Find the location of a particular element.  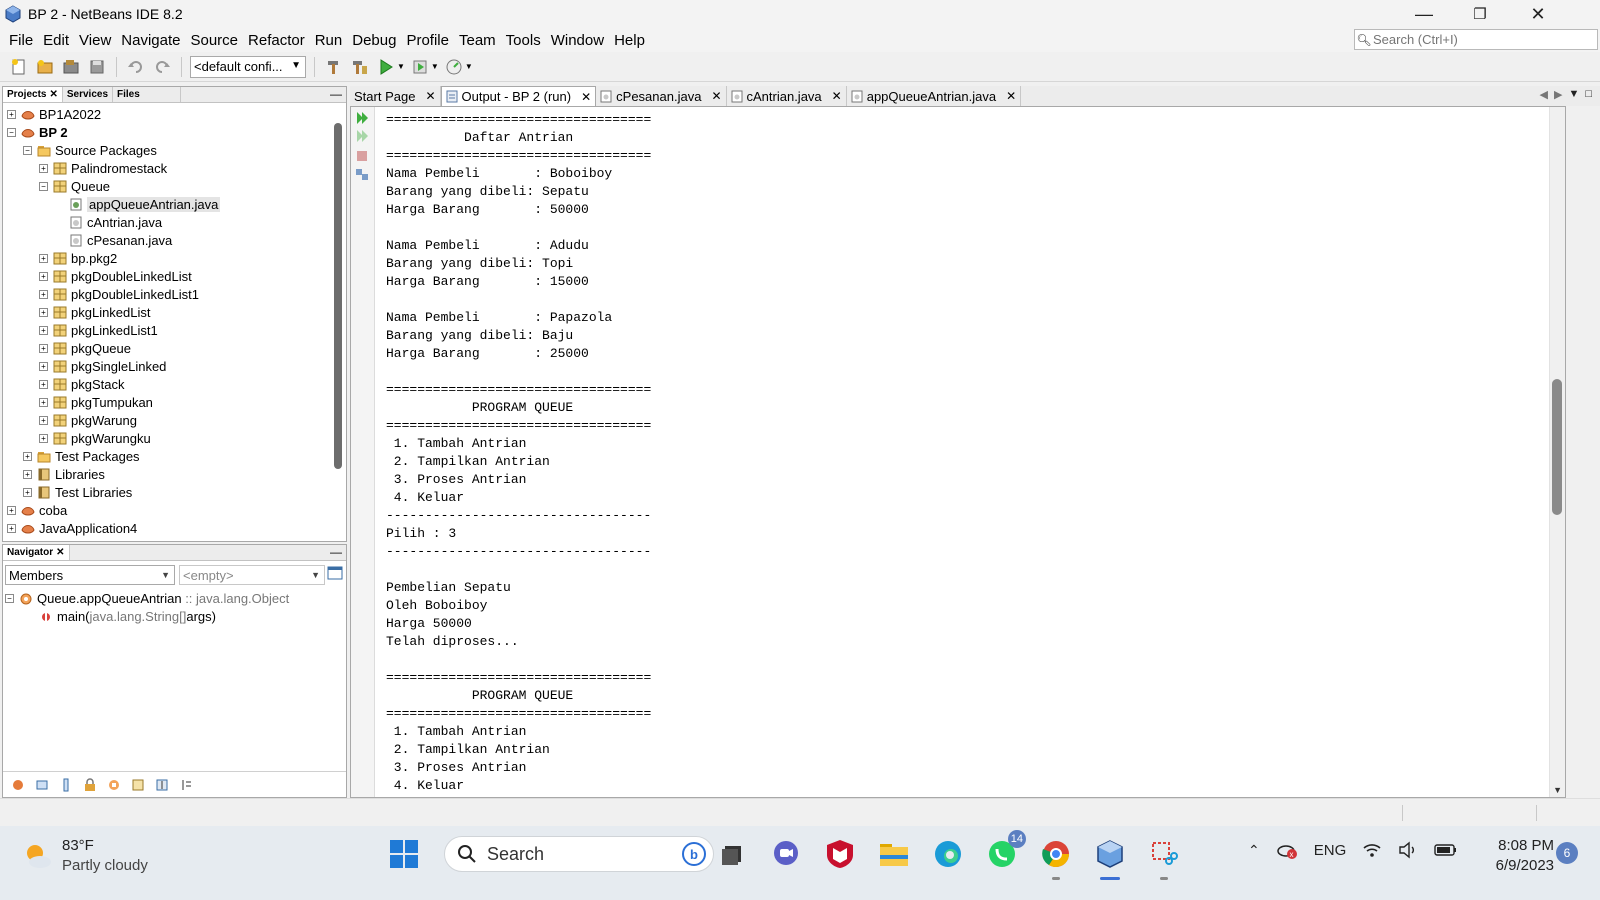

scroll-down-icon: ▼ is located at coordinates (1557, 790).